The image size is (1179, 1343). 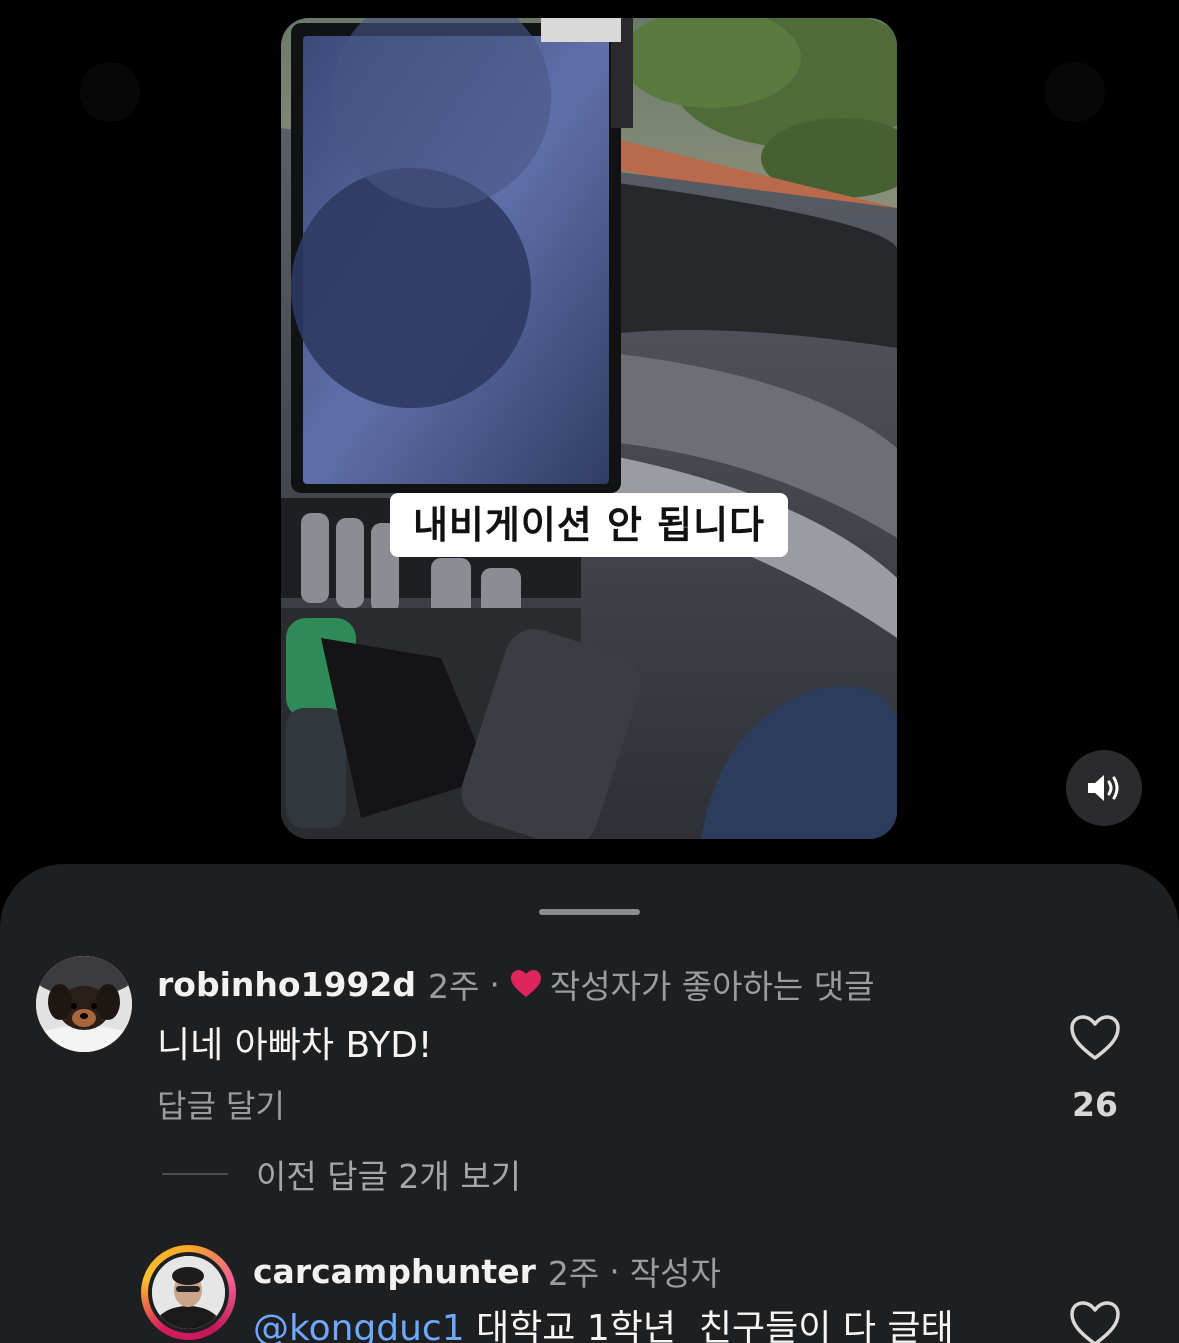 I want to click on avatar-image, so click(x=188, y=1292).